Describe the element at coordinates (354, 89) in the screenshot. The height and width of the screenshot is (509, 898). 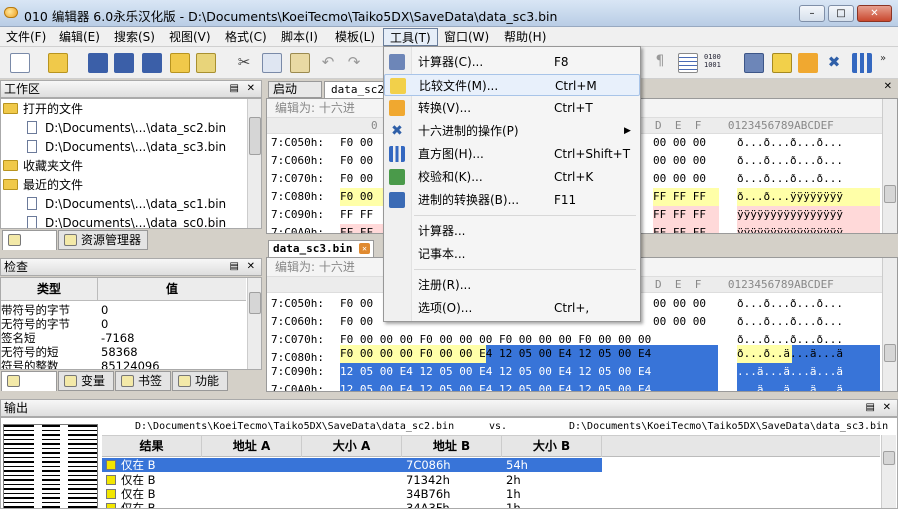
I see `tab-data-sc2: data_sc2` at that location.